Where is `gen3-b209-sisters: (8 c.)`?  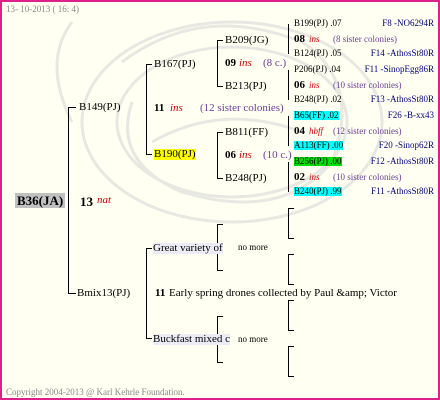
gen3-b209-sisters: (8 c.) is located at coordinates (275, 63).